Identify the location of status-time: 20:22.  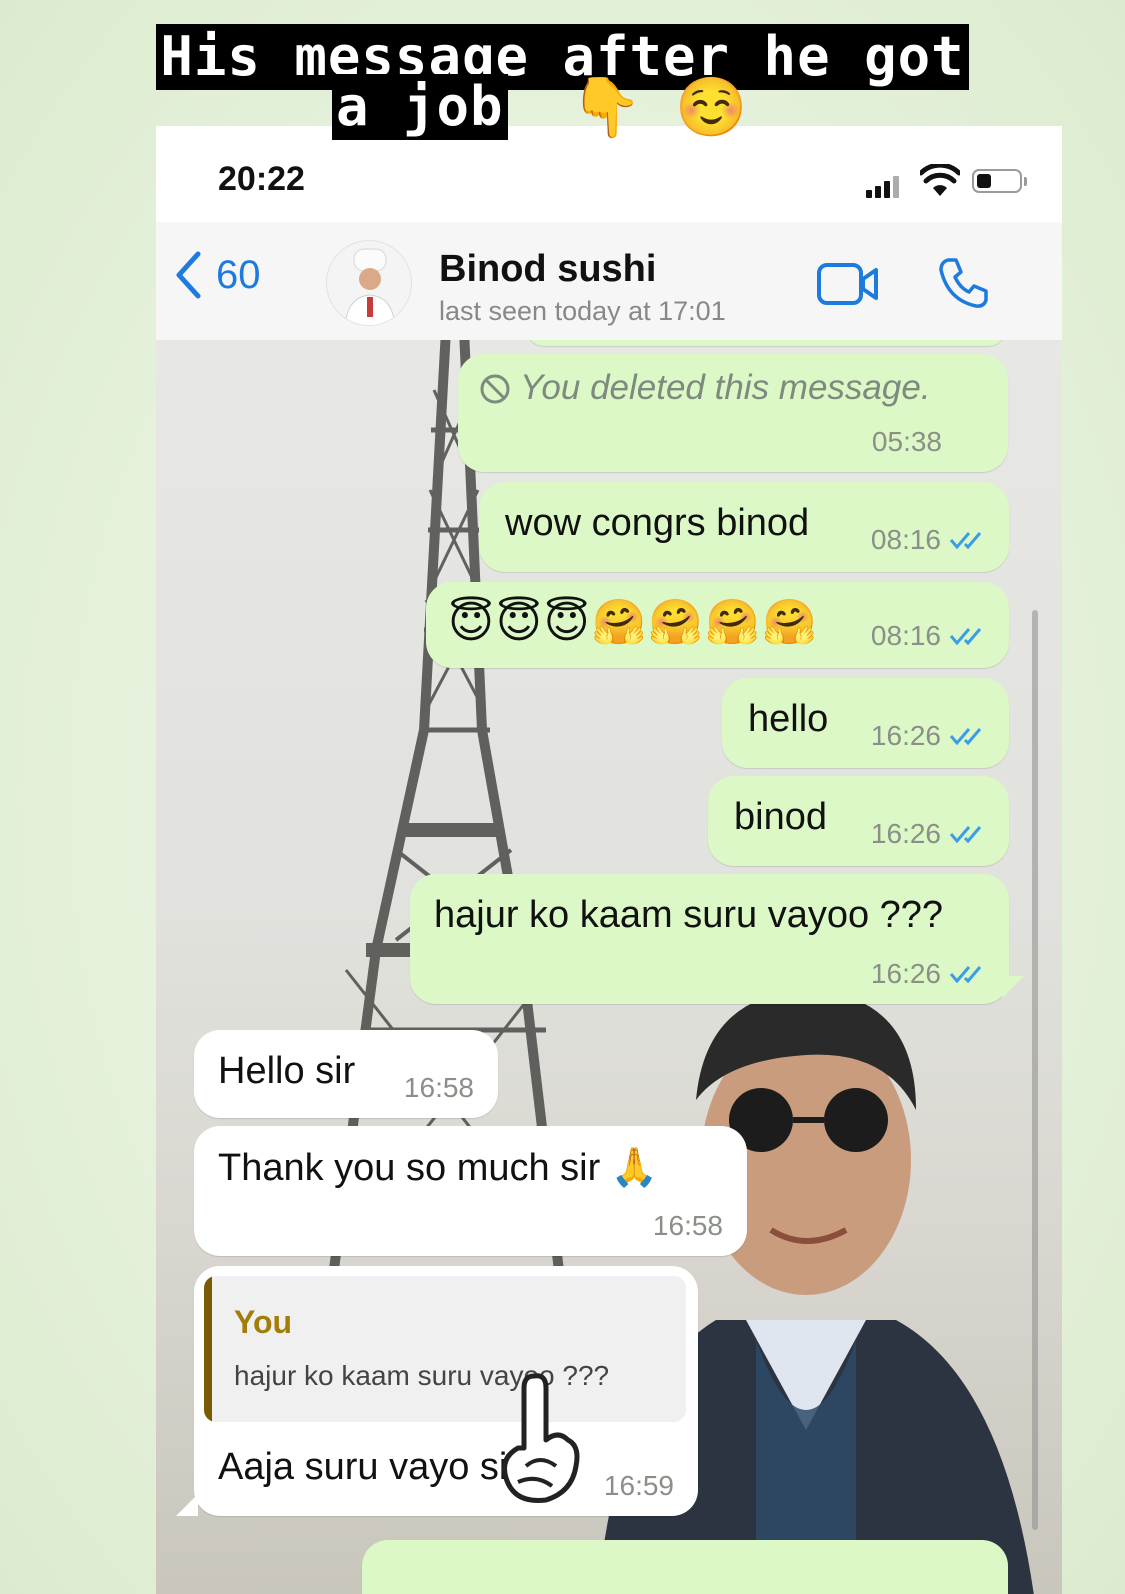
(261, 179).